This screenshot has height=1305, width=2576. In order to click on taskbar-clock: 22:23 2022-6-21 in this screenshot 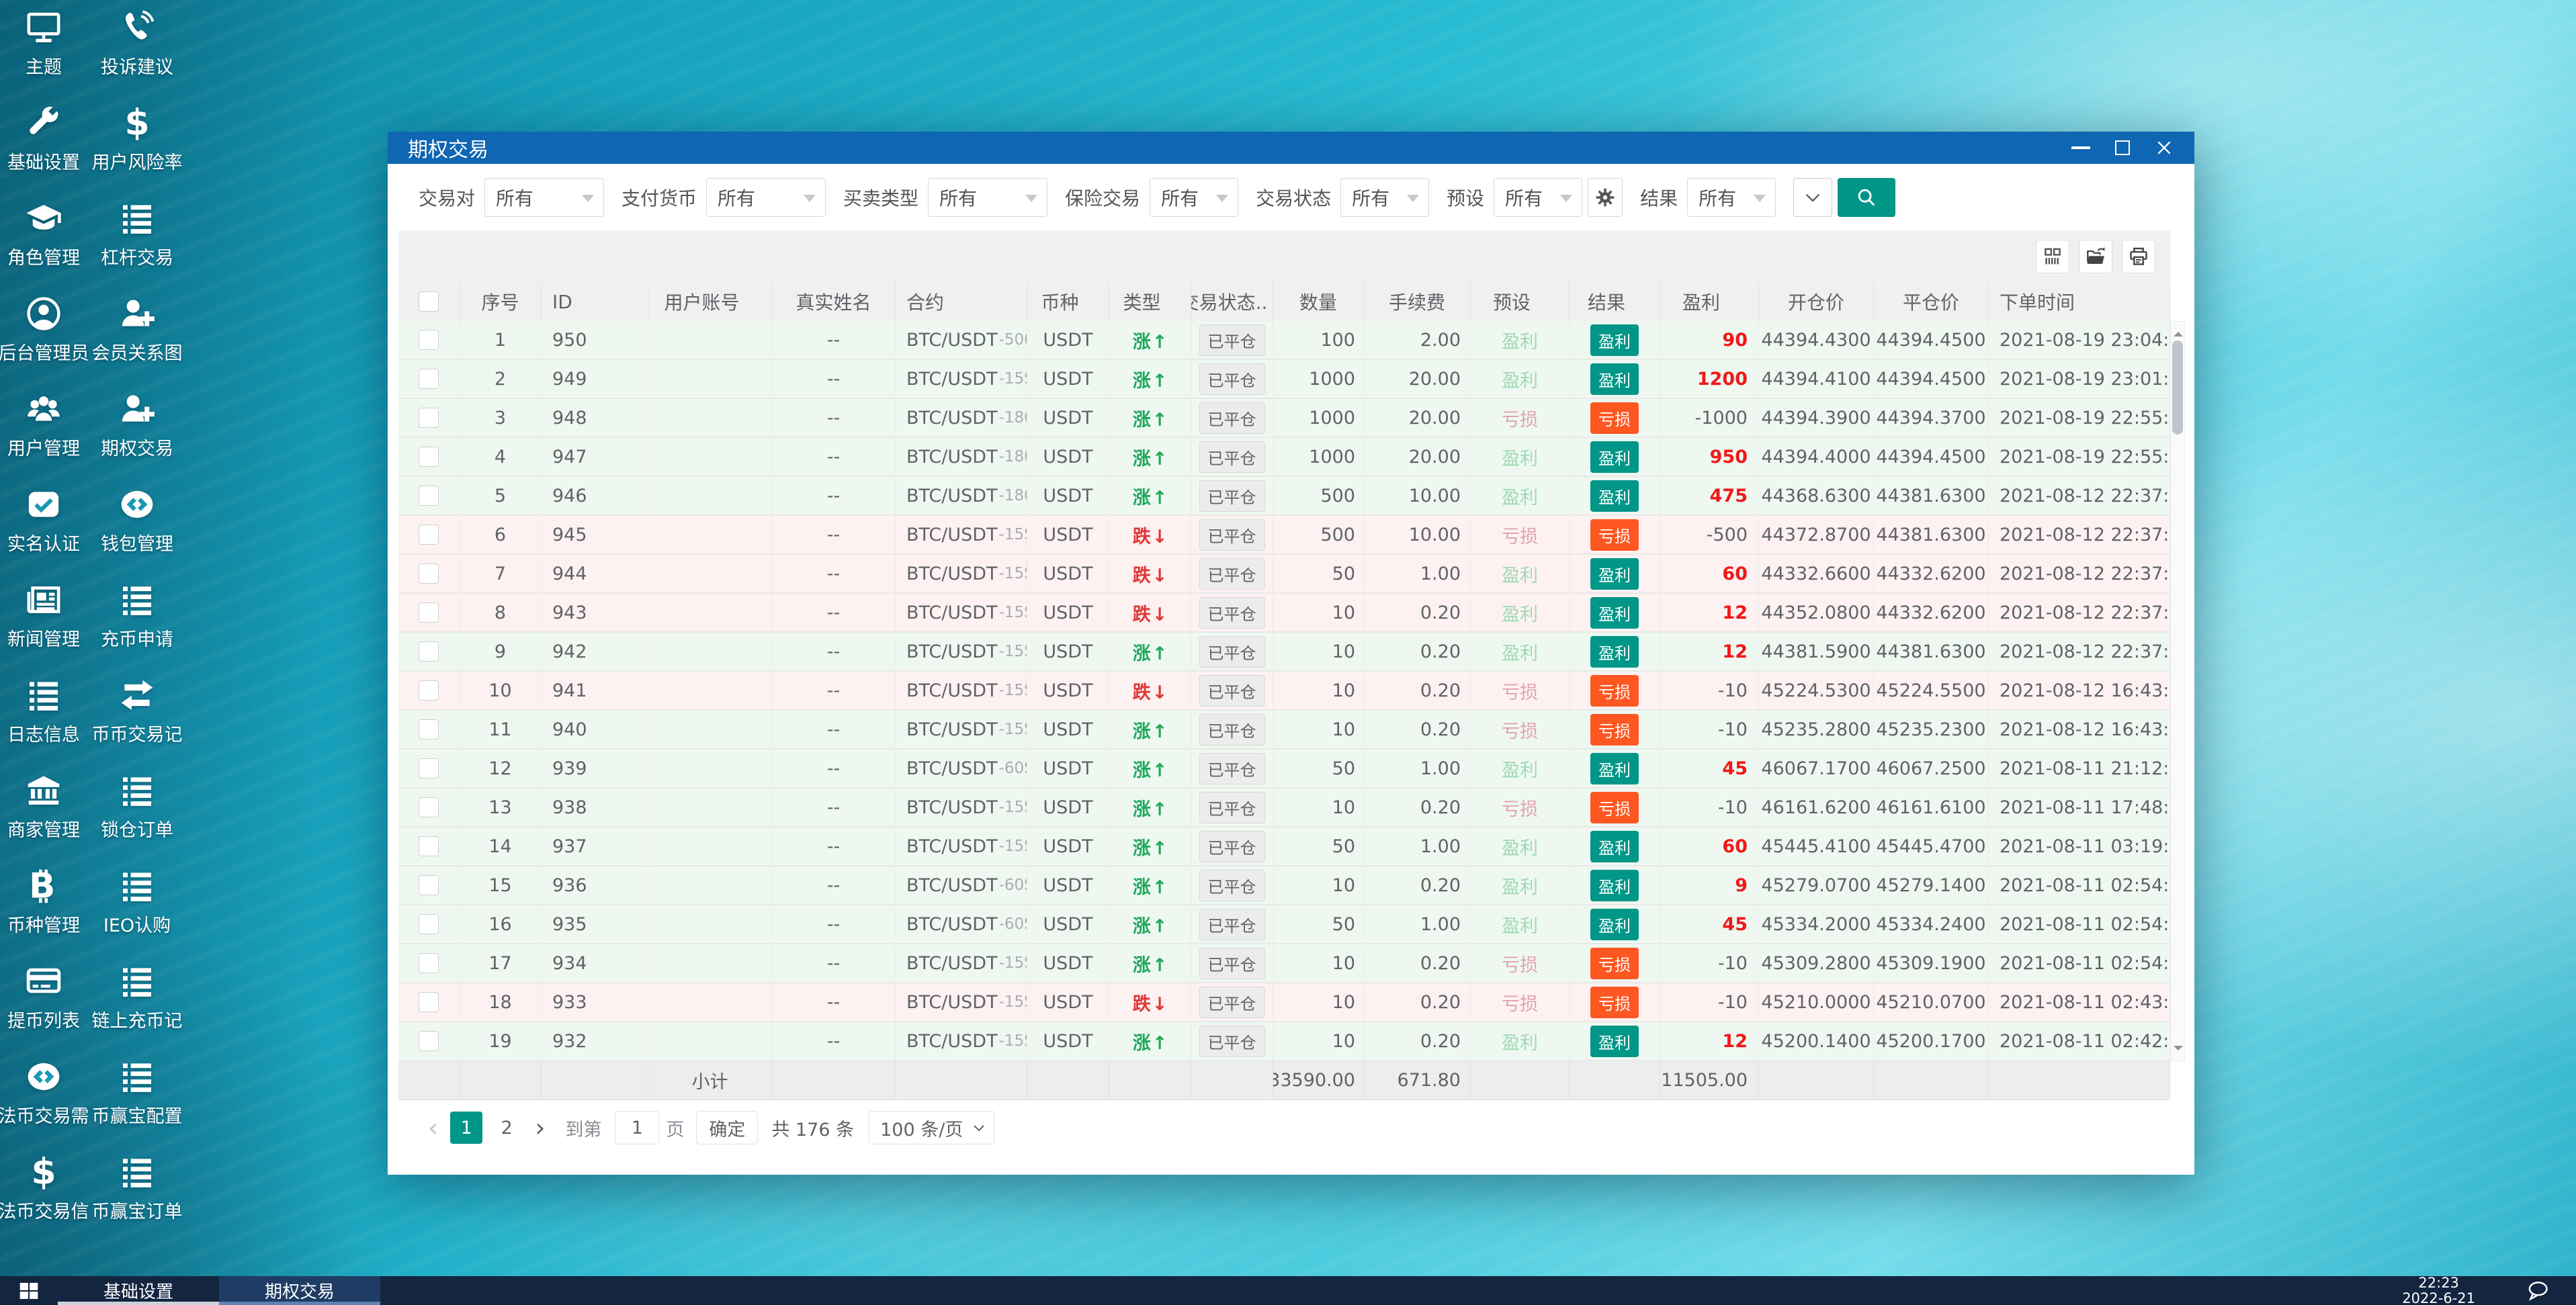, I will do `click(2438, 1290)`.